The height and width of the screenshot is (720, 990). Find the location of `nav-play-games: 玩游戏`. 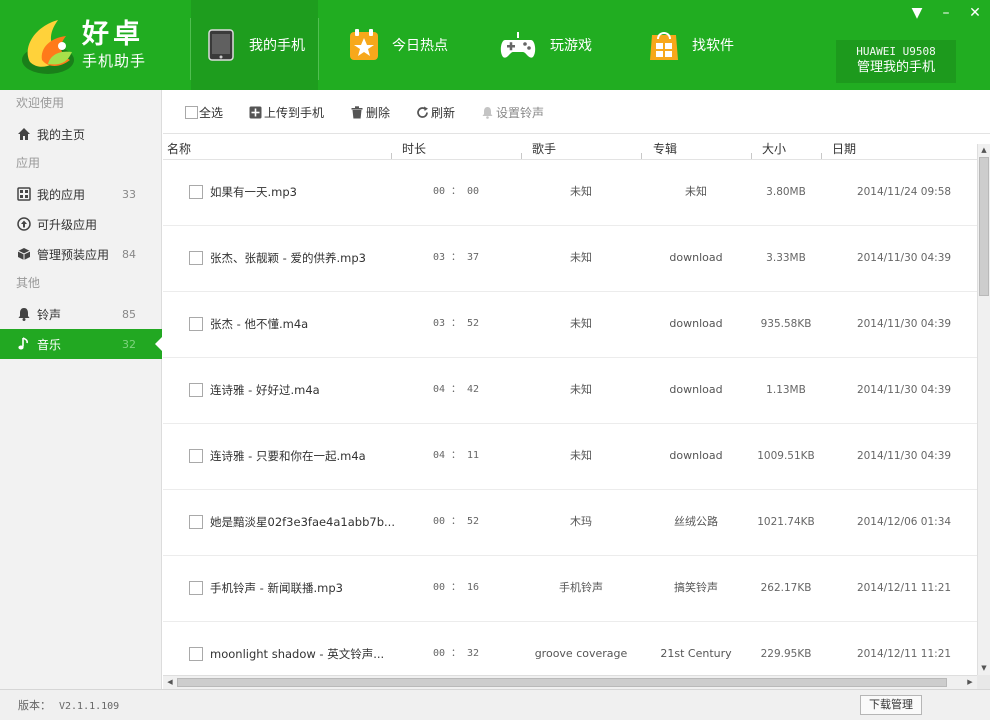

nav-play-games: 玩游戏 is located at coordinates (553, 45).